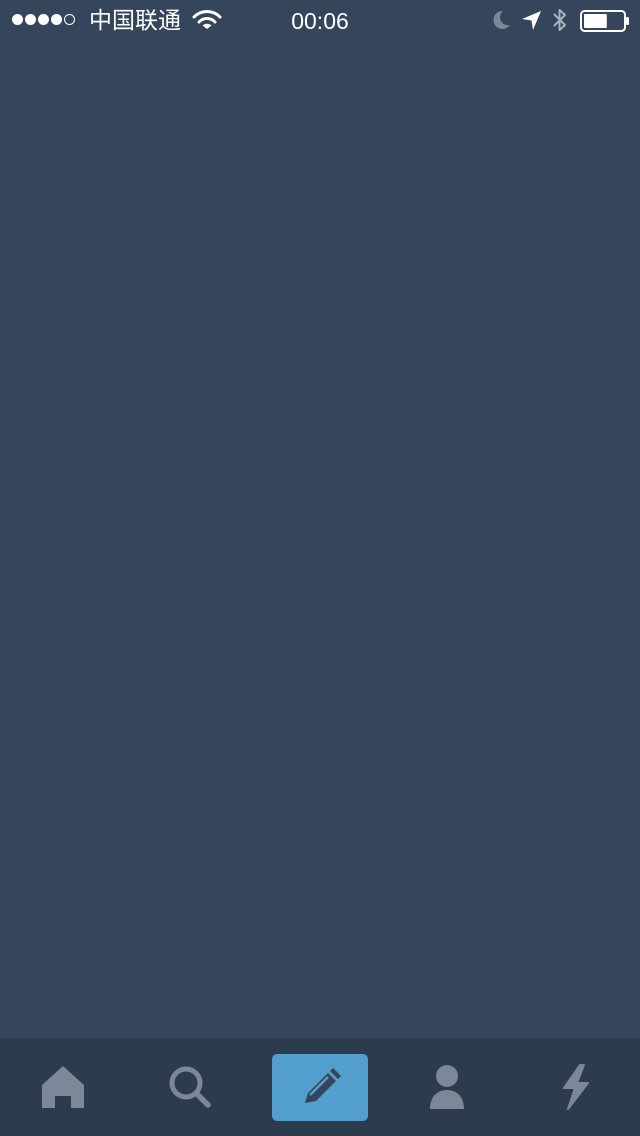 This screenshot has height=1136, width=640. I want to click on moon-icon, so click(501, 19).